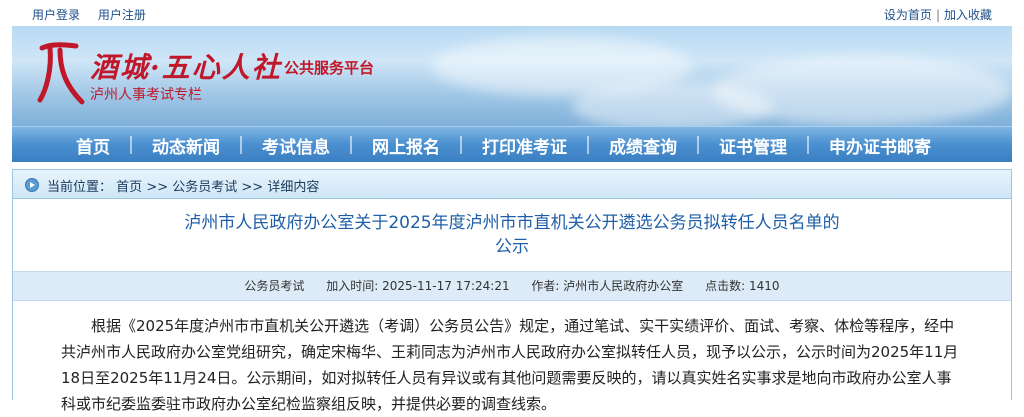 The height and width of the screenshot is (417, 1024). What do you see at coordinates (446, 286) in the screenshot?
I see `meta-time-value: 2025-11-17 17:24:21` at bounding box center [446, 286].